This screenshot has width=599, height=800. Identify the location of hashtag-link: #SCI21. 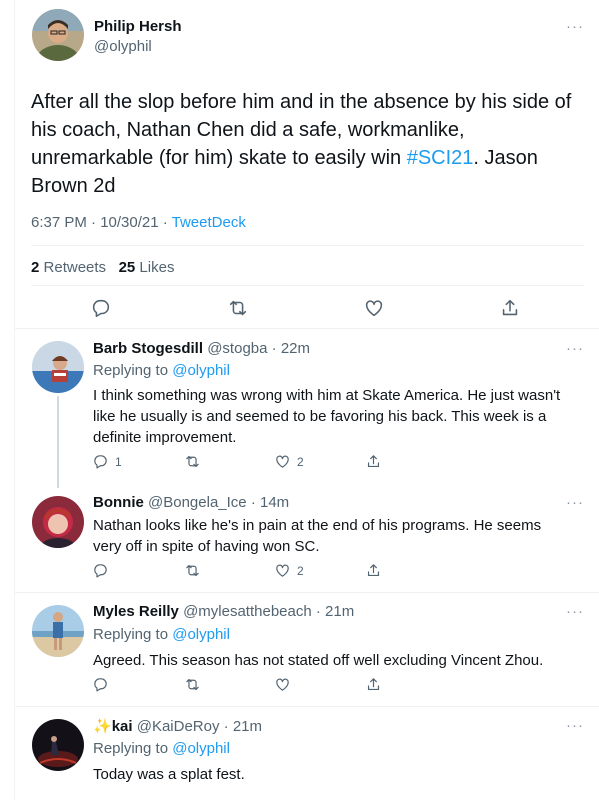
(440, 158).